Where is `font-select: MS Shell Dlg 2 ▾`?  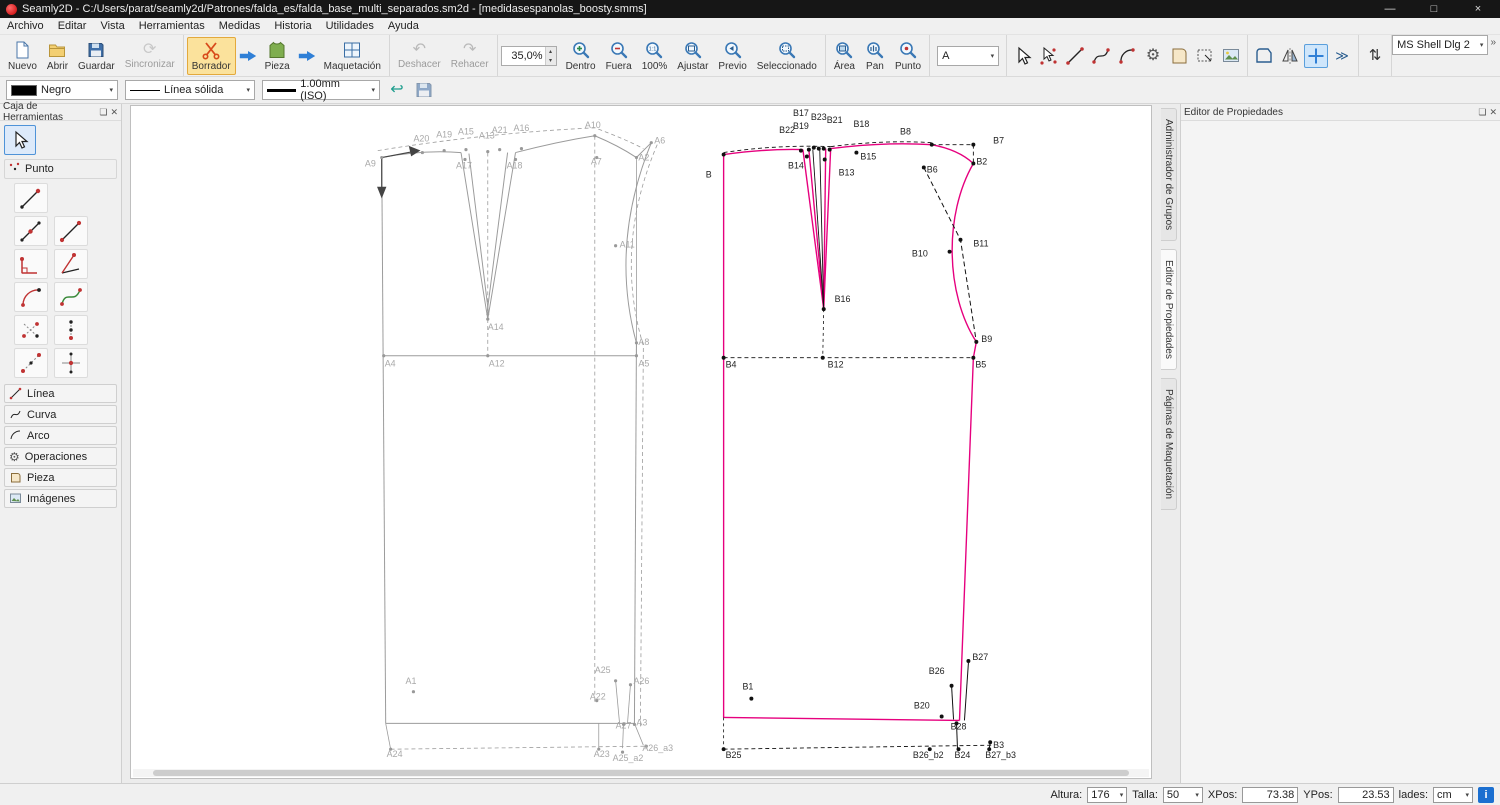
font-select: MS Shell Dlg 2 ▾ is located at coordinates (1440, 45).